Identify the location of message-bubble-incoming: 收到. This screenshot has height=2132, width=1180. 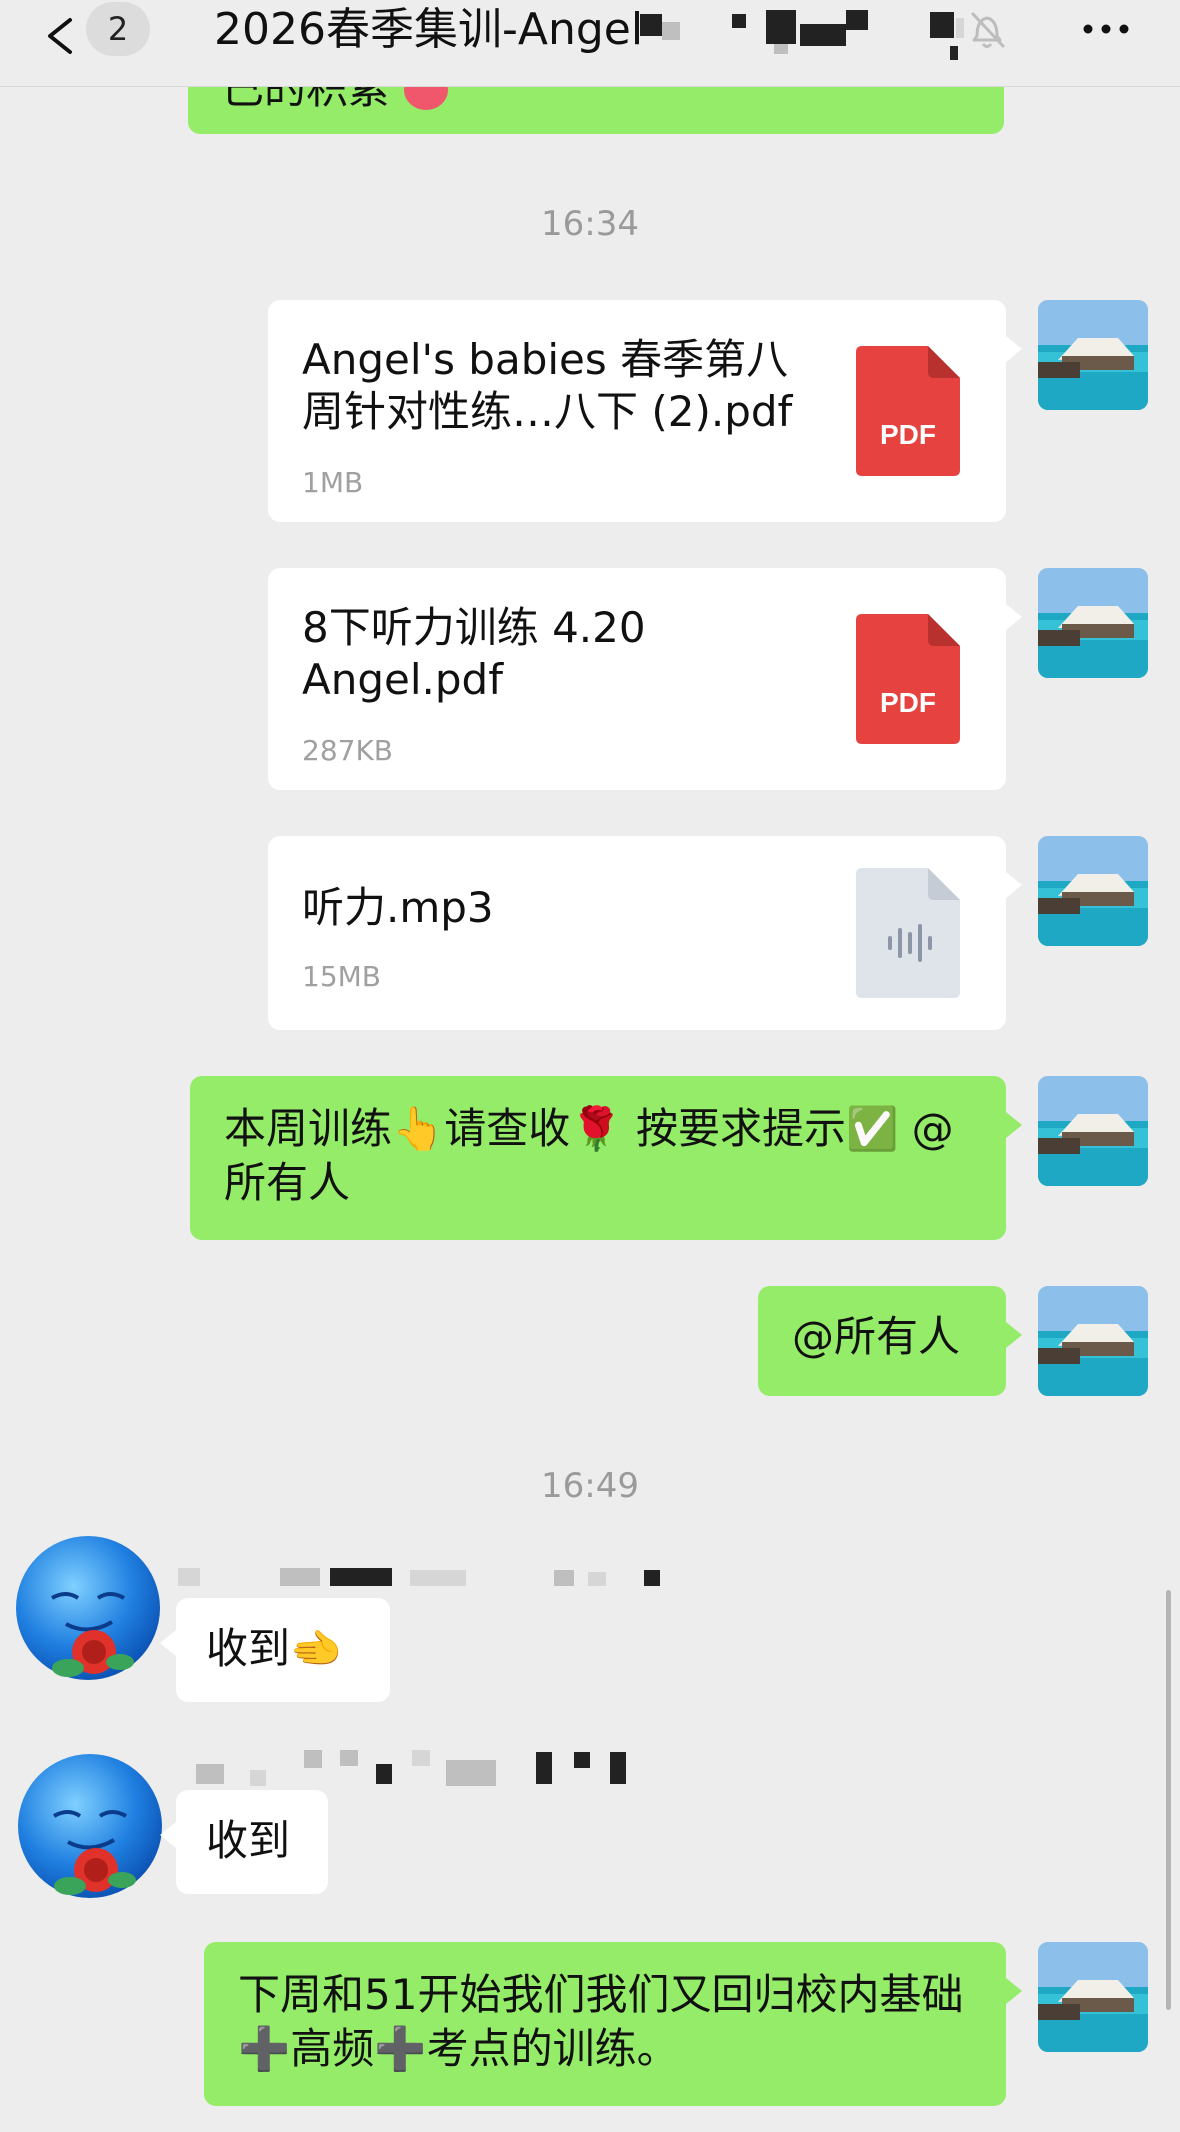
(244, 1842).